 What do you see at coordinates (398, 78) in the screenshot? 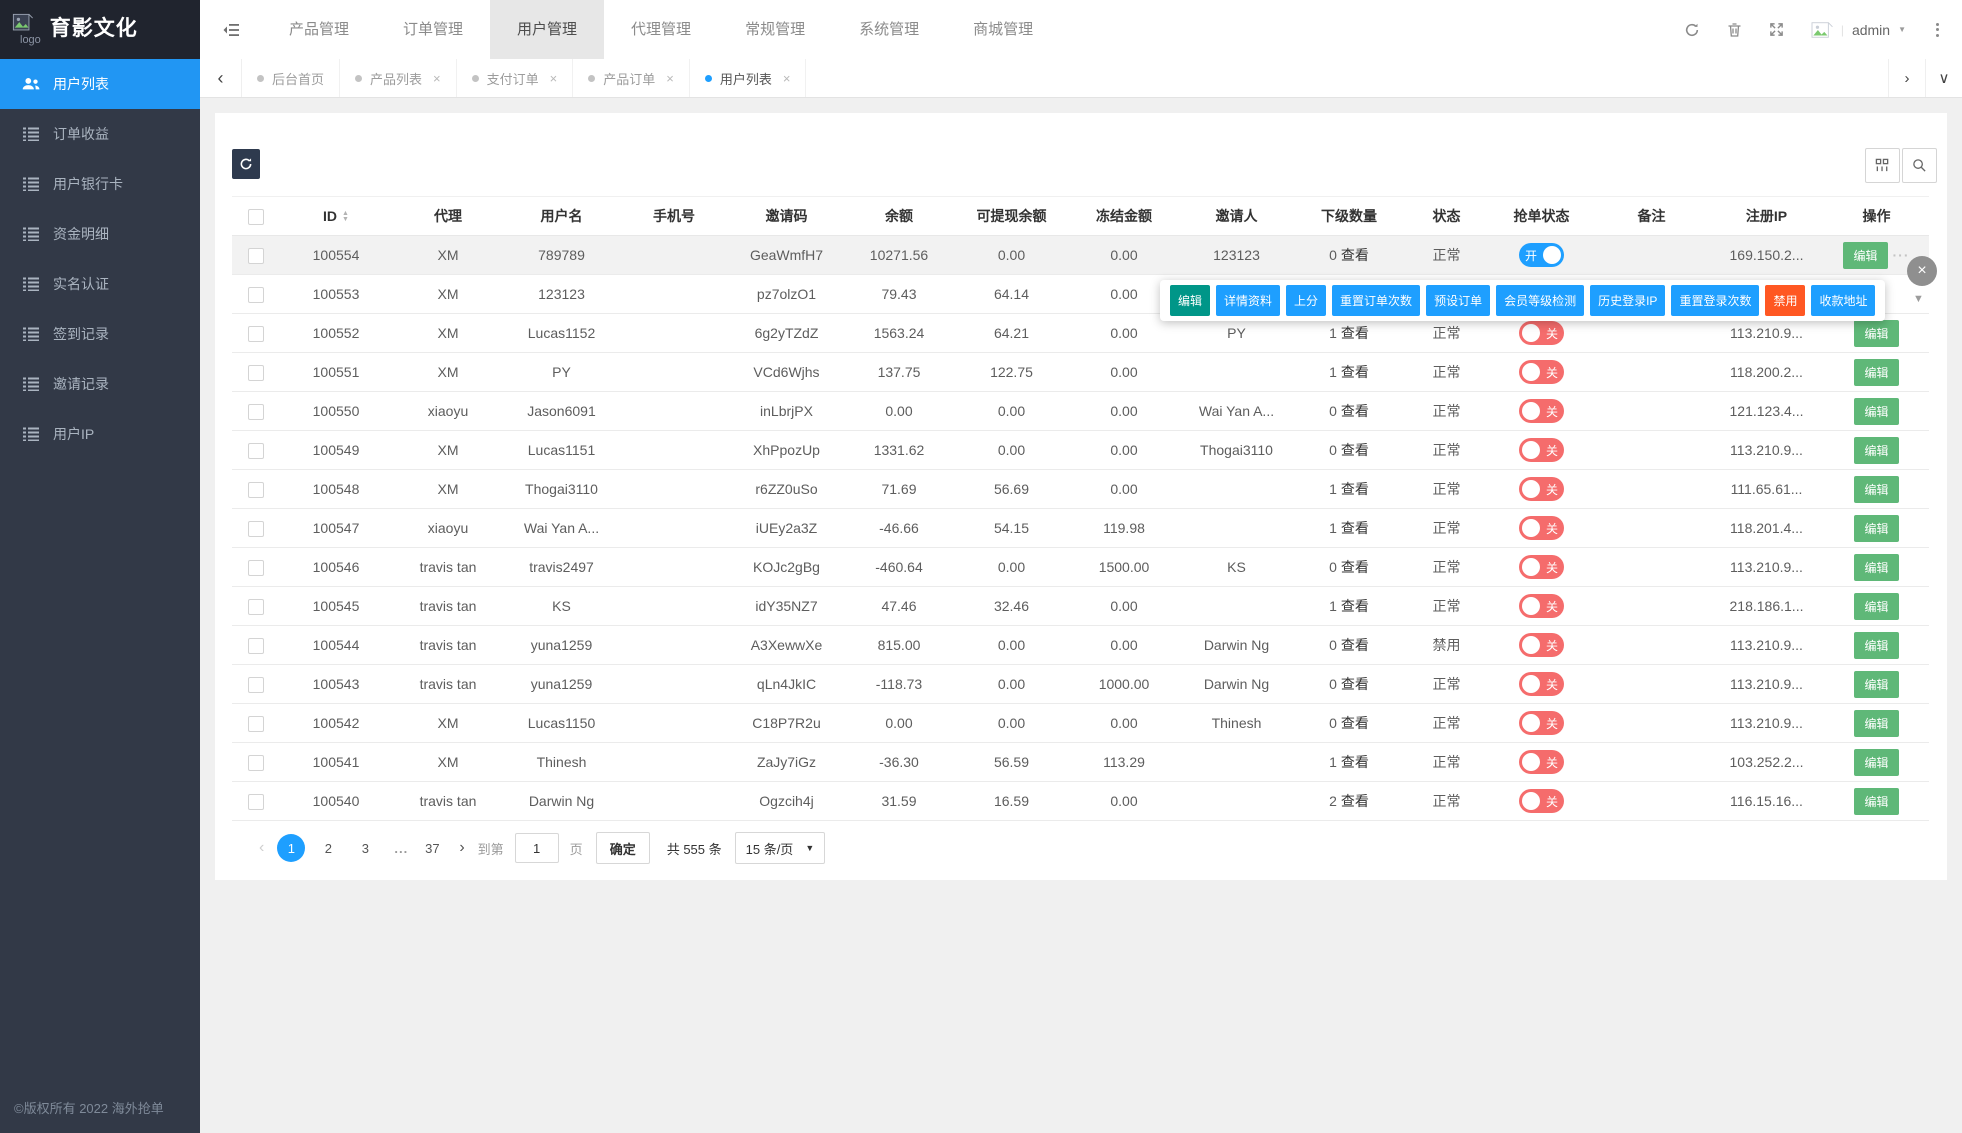
I see `page-tab: 产品列表 ×` at bounding box center [398, 78].